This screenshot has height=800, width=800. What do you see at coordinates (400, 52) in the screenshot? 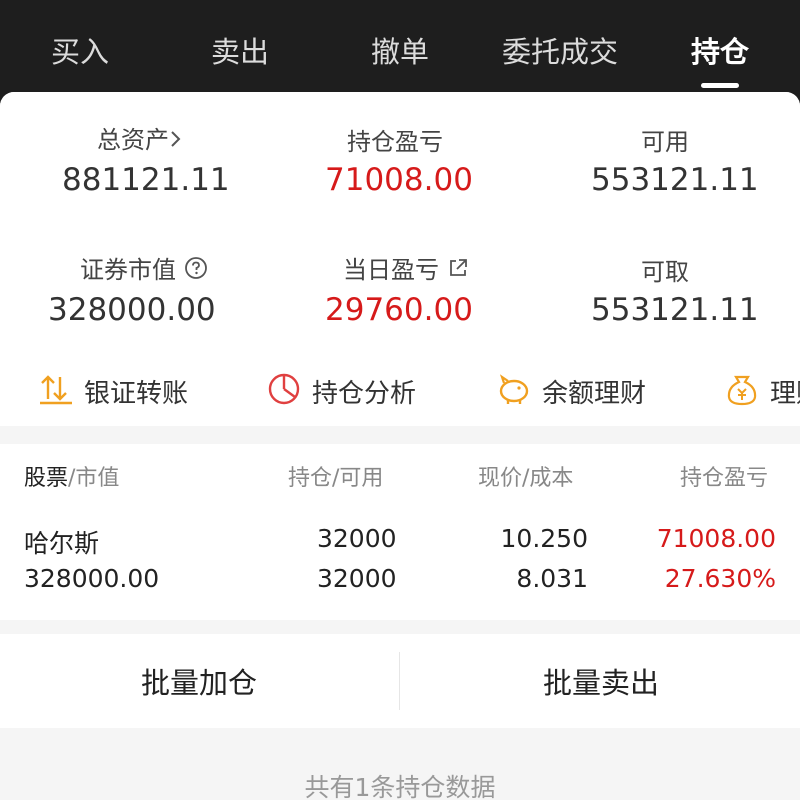
I see `tab-cancel-order: 撤单` at bounding box center [400, 52].